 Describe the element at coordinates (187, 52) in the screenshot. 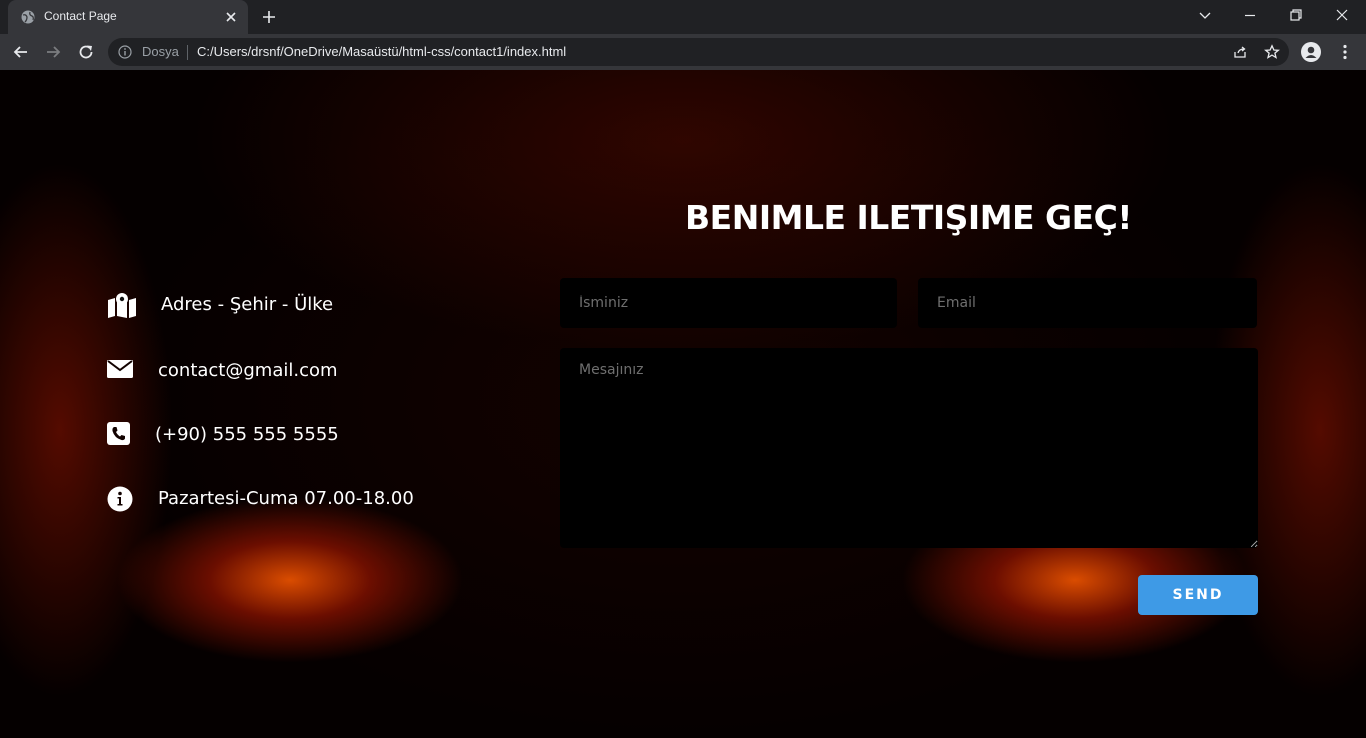

I see `address-separator` at that location.